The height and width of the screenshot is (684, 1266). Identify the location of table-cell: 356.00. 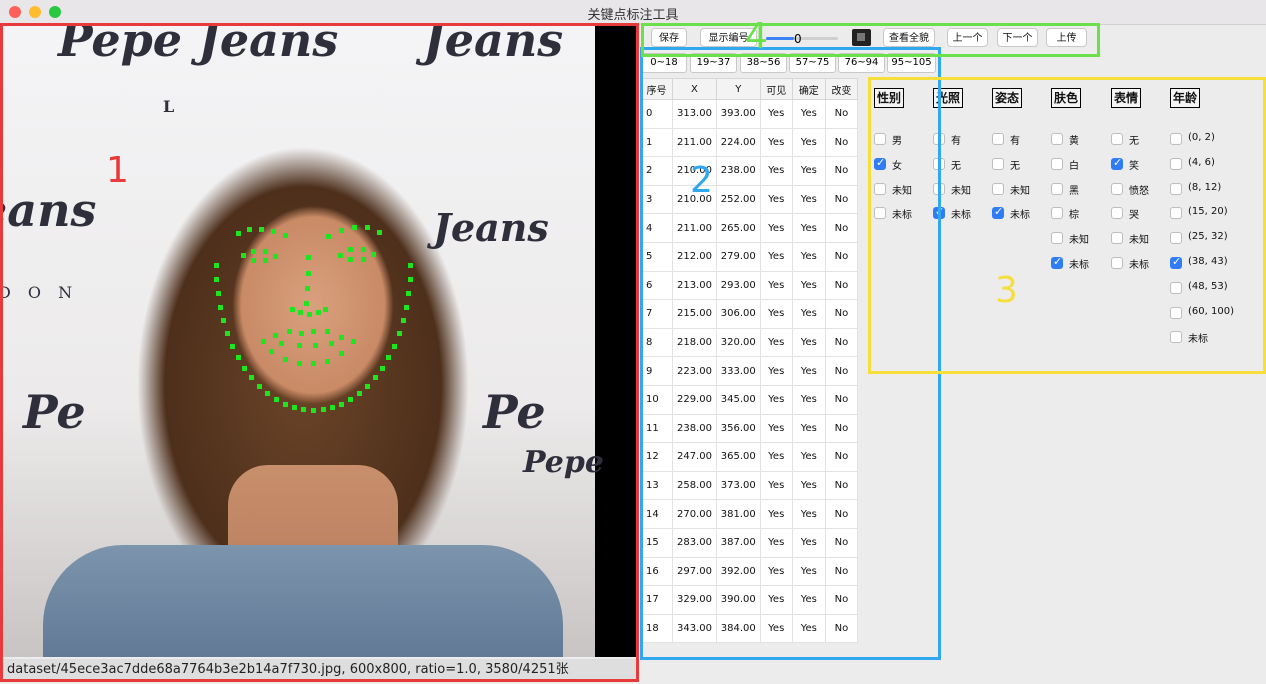
(738, 428).